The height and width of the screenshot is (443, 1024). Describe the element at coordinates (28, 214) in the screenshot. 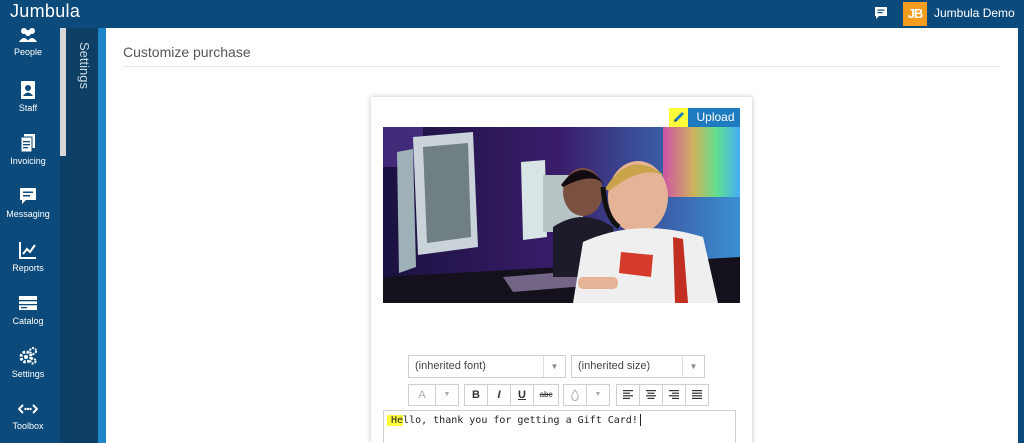

I see `nav-label-messaging: Messaging` at that location.